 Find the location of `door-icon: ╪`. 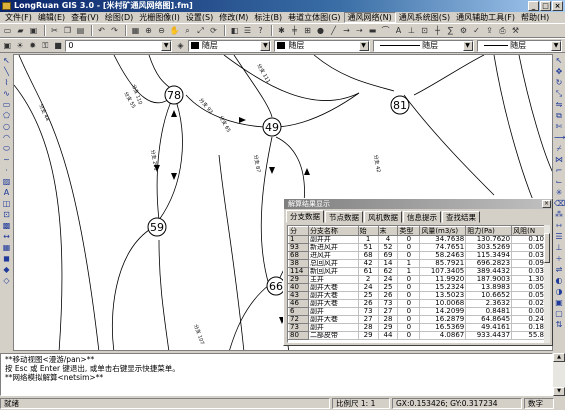

door-icon: ╪ is located at coordinates (294, 30).